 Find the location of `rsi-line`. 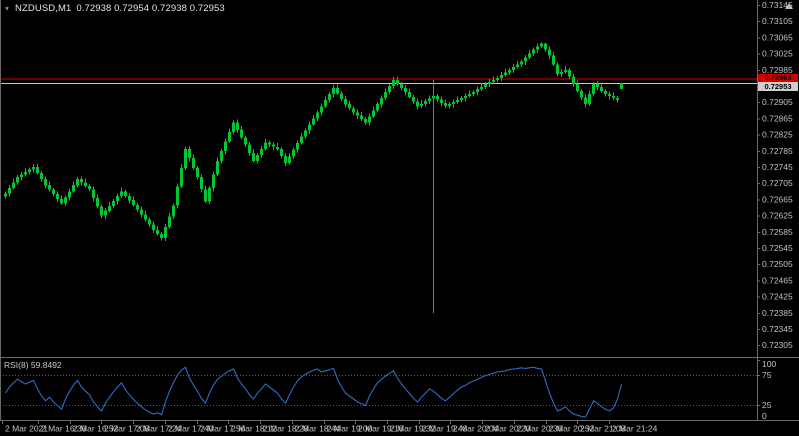

rsi-line is located at coordinates (314, 392).